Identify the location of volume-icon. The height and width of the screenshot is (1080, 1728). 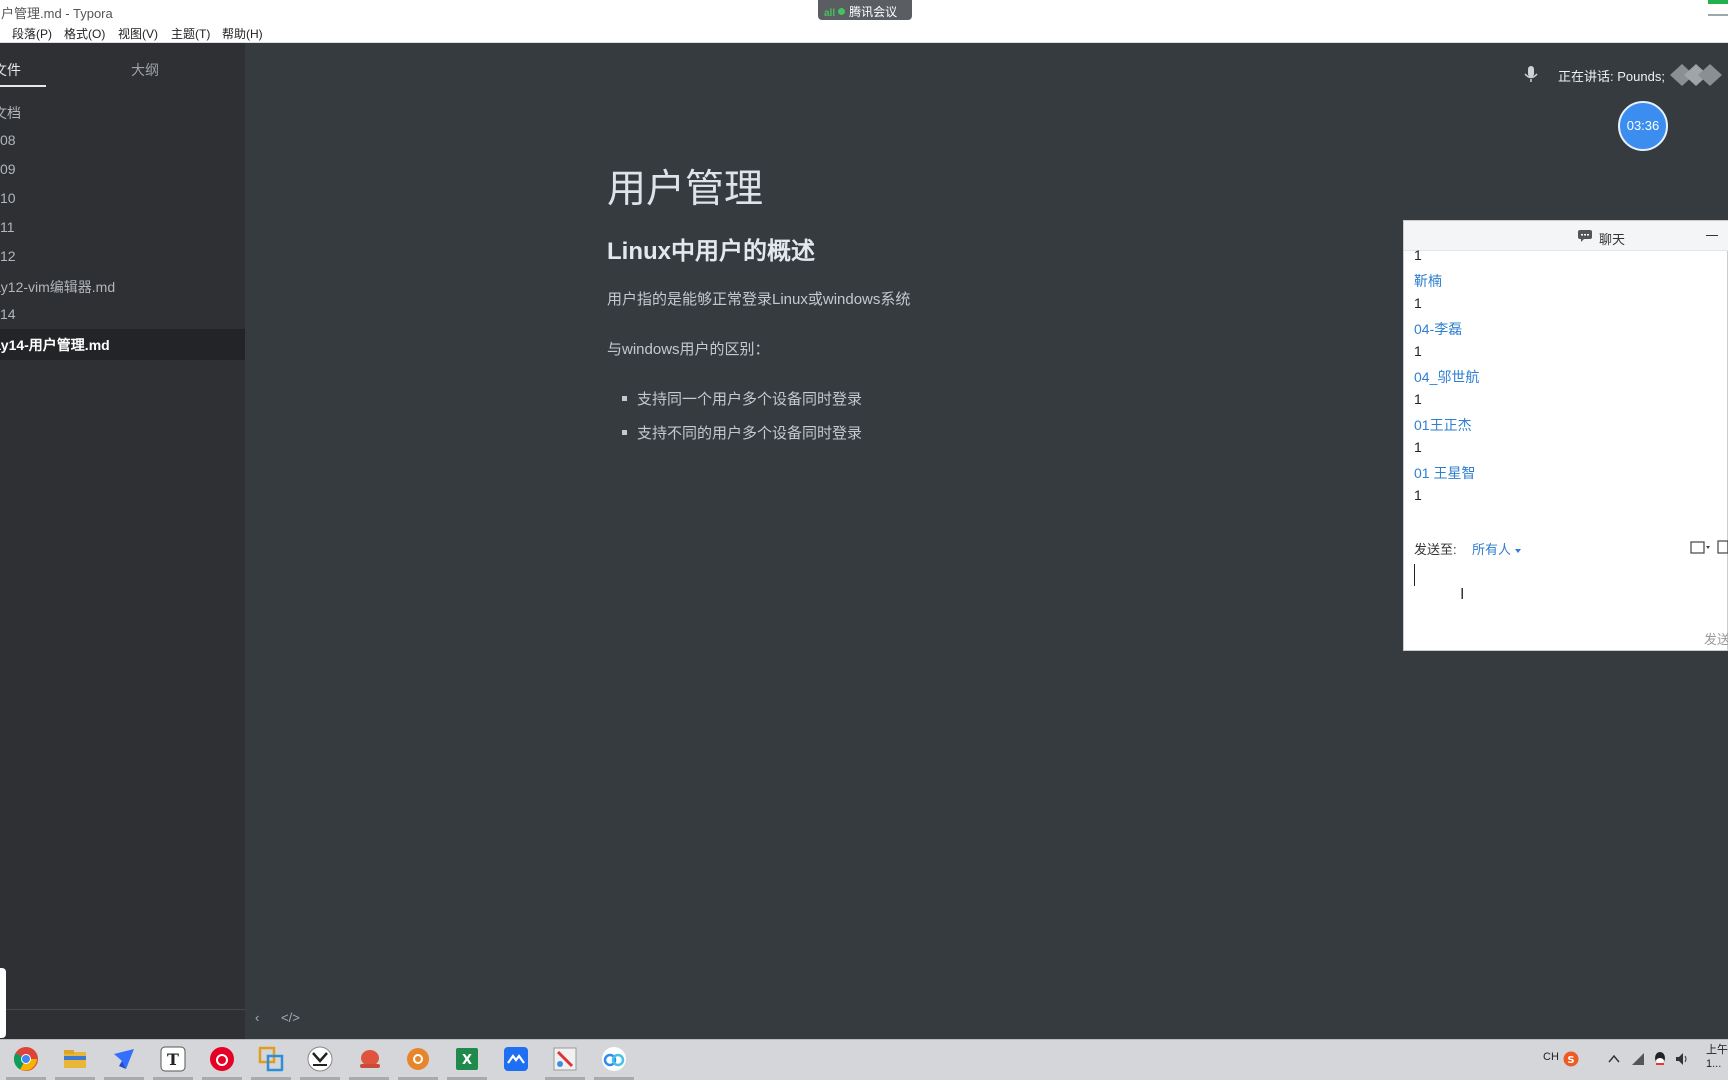
(1682, 1059).